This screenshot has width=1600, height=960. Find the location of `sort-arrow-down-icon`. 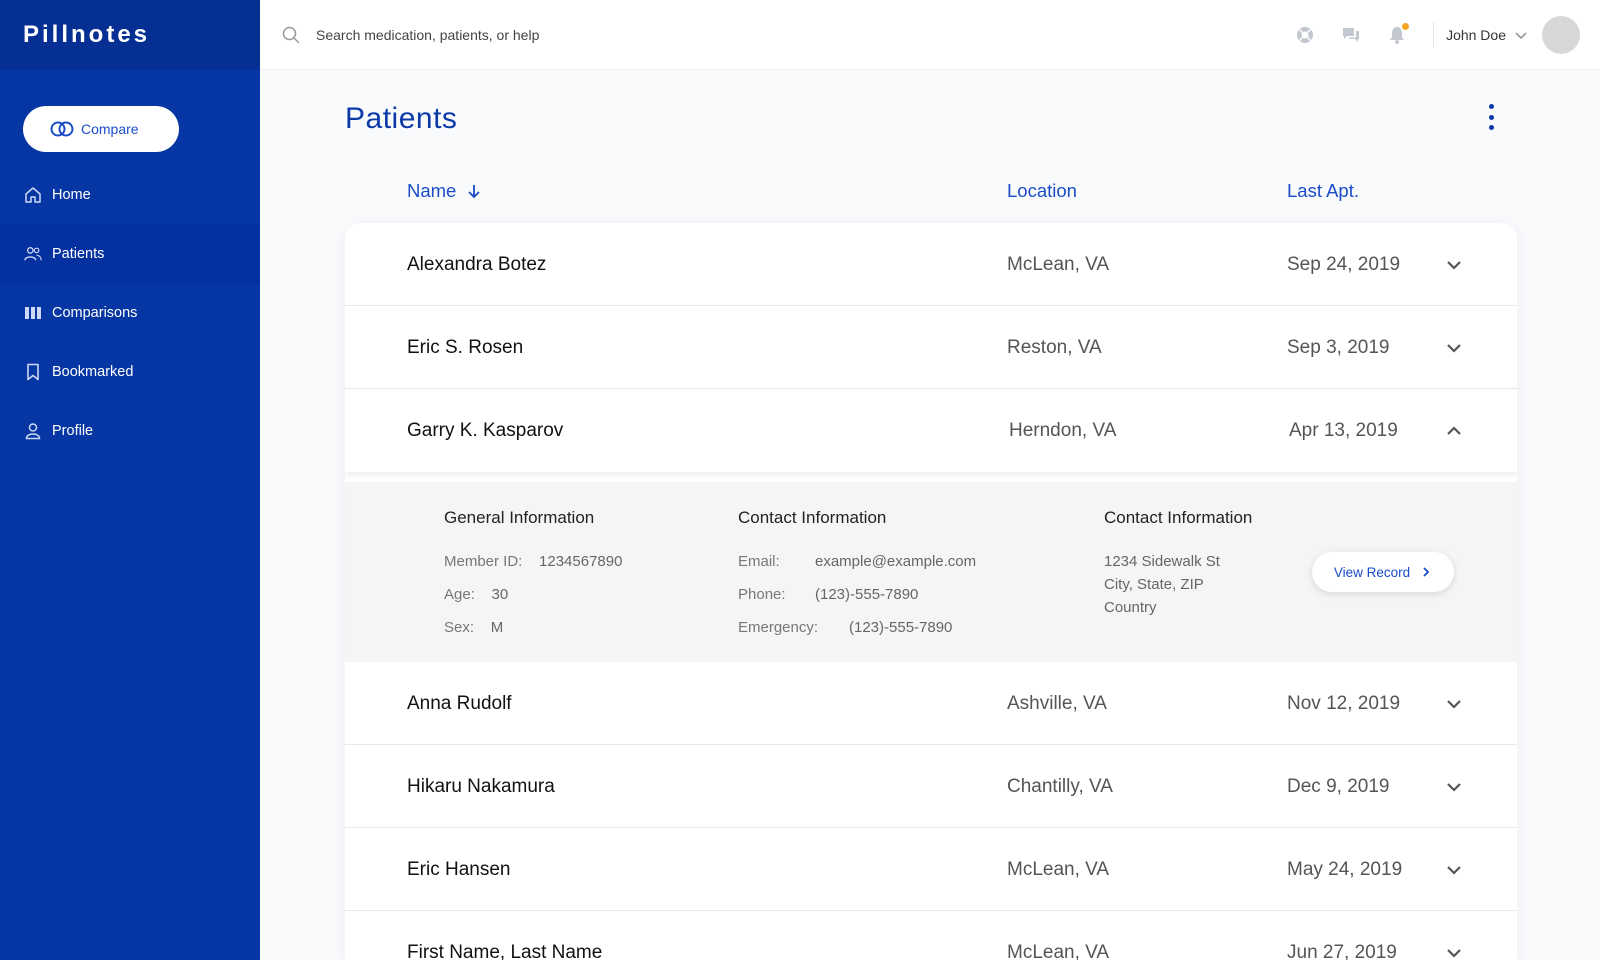

sort-arrow-down-icon is located at coordinates (474, 192).